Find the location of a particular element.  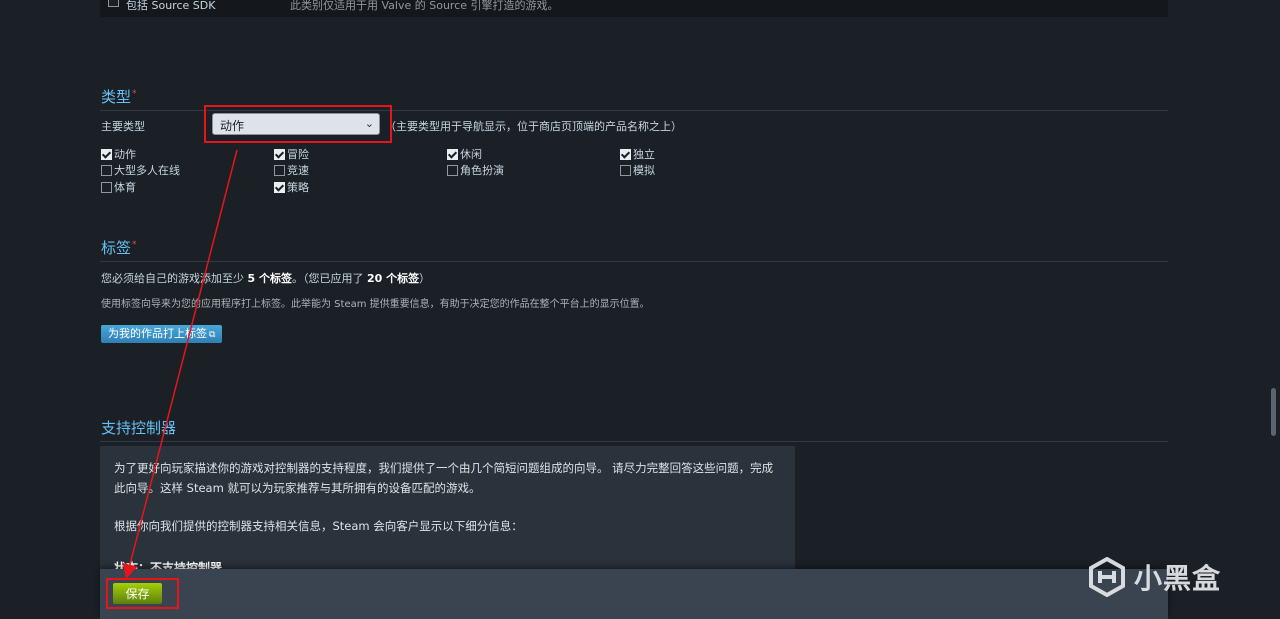

annotation-arrow is located at coordinates (180, 364).